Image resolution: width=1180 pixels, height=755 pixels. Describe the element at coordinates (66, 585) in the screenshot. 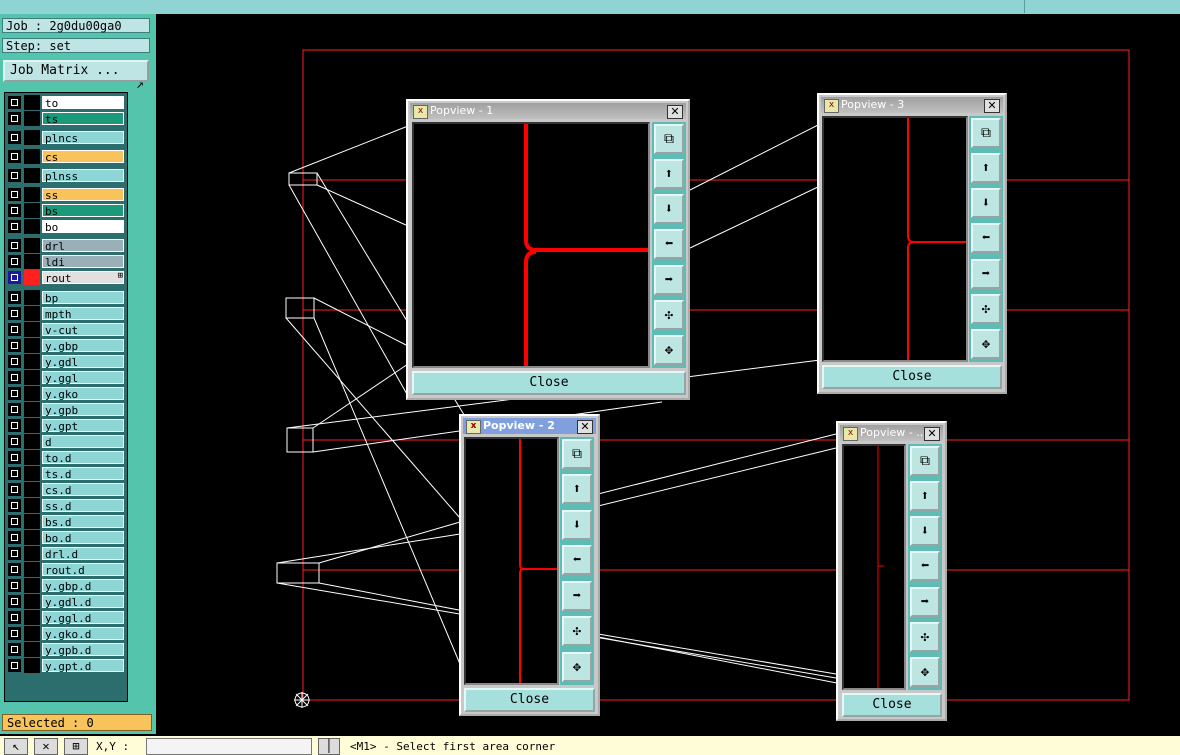

I see `layer-row: y.gbp.d` at that location.